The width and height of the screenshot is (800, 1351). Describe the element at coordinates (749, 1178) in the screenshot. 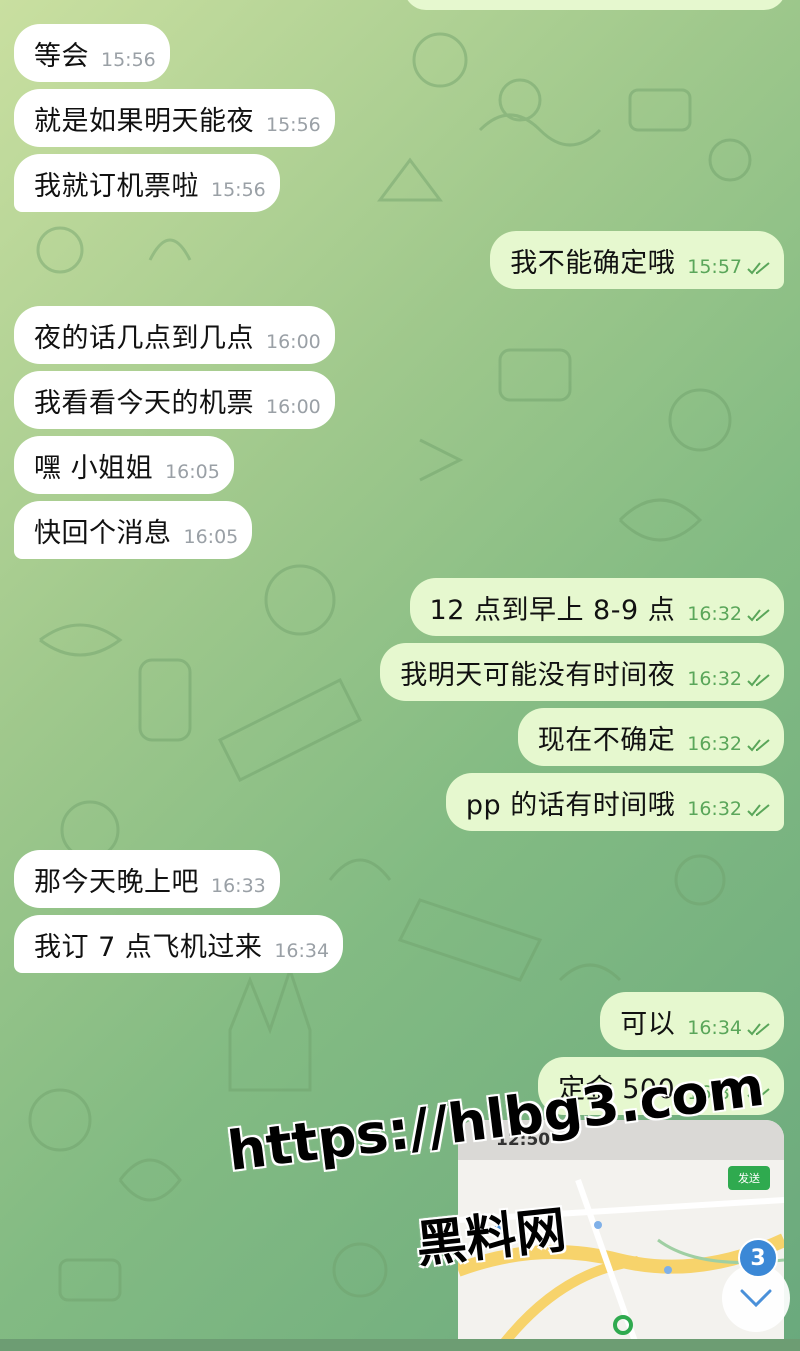

I see `send-button: 发送` at that location.